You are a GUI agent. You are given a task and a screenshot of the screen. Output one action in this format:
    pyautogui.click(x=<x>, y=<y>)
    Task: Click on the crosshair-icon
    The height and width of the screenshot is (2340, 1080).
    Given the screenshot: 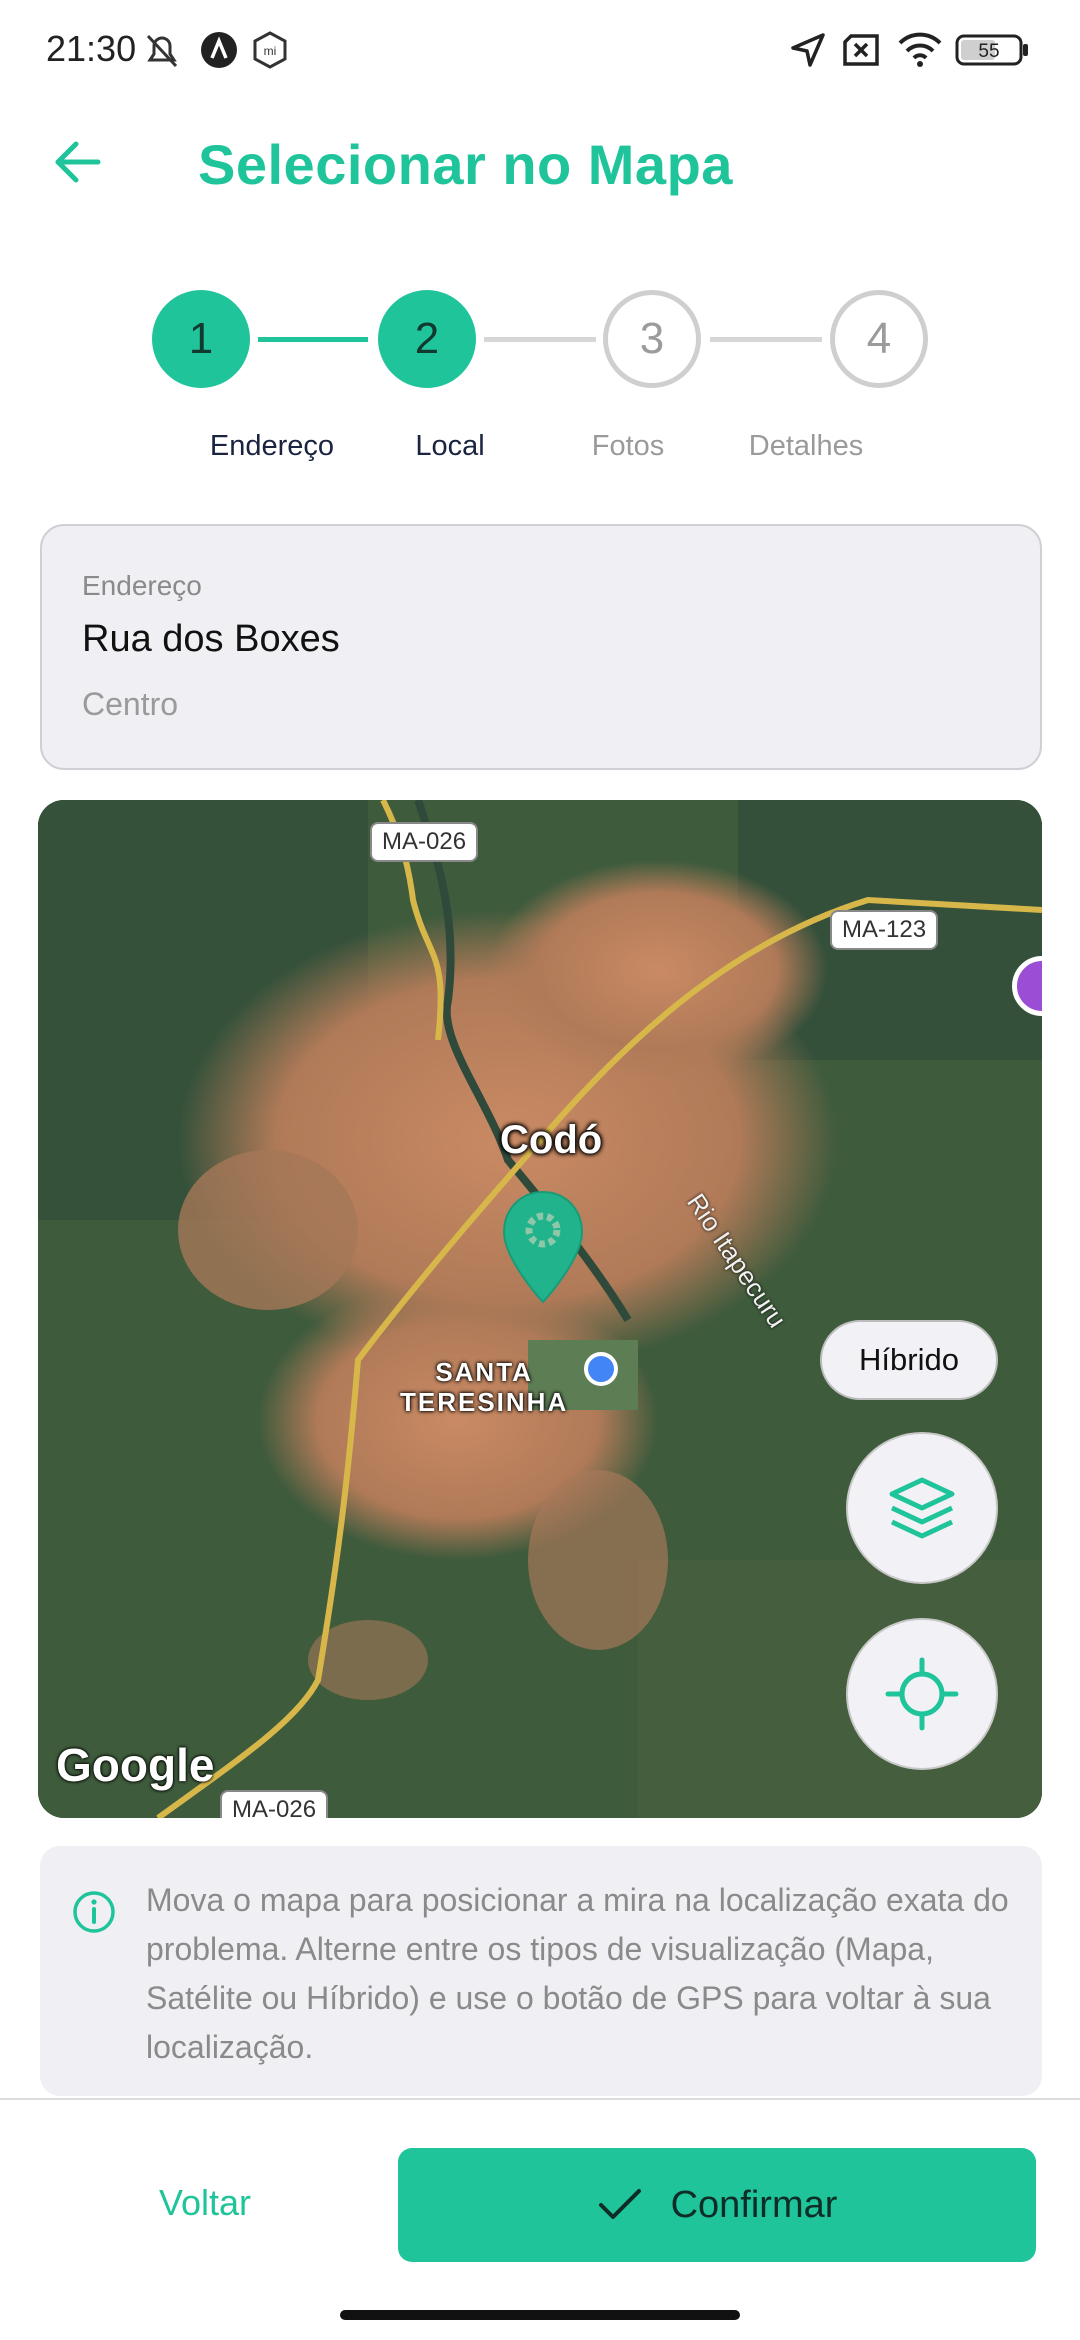 What is the action you would take?
    pyautogui.click(x=922, y=1694)
    